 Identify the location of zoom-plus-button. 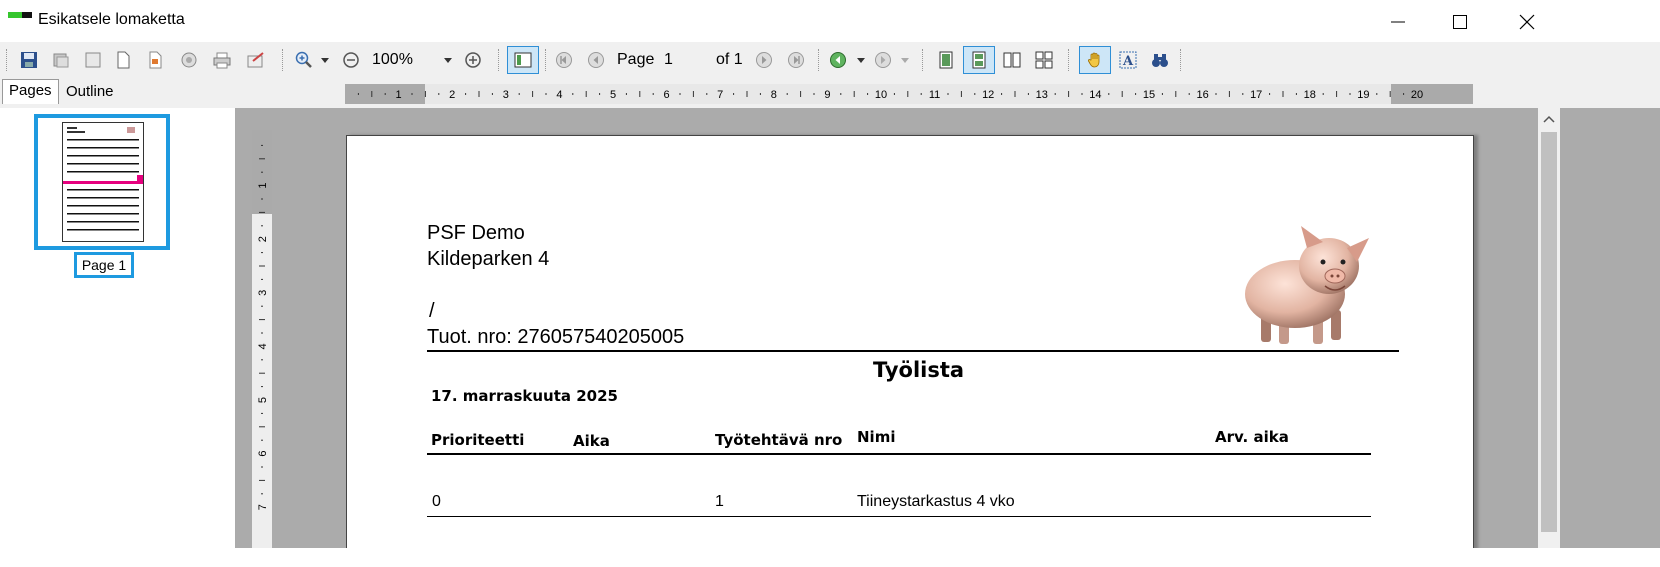
(473, 60).